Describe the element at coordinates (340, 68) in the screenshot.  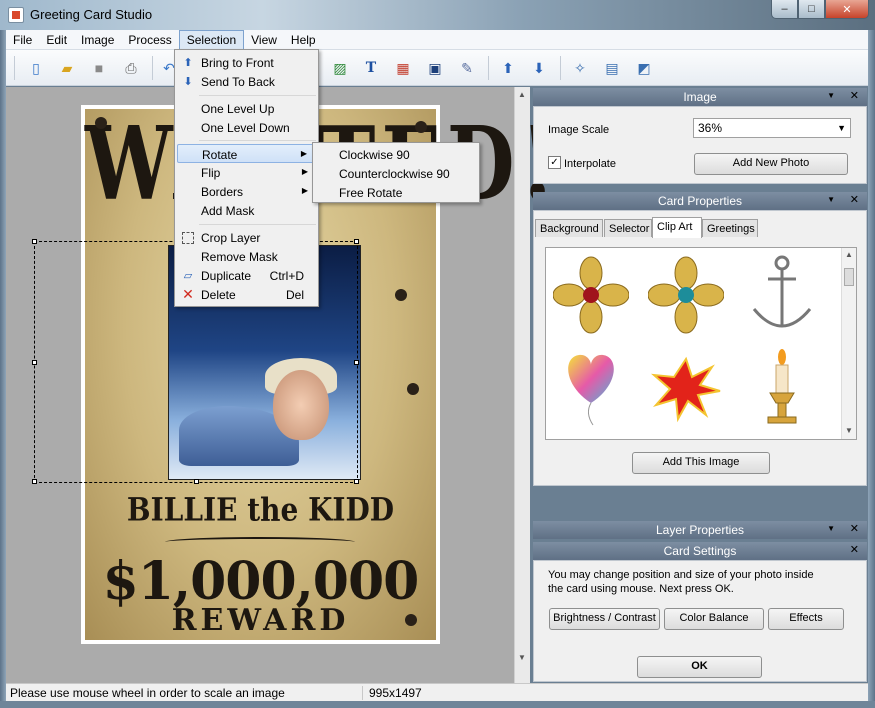
I see `insert-image-icon: ▨` at that location.